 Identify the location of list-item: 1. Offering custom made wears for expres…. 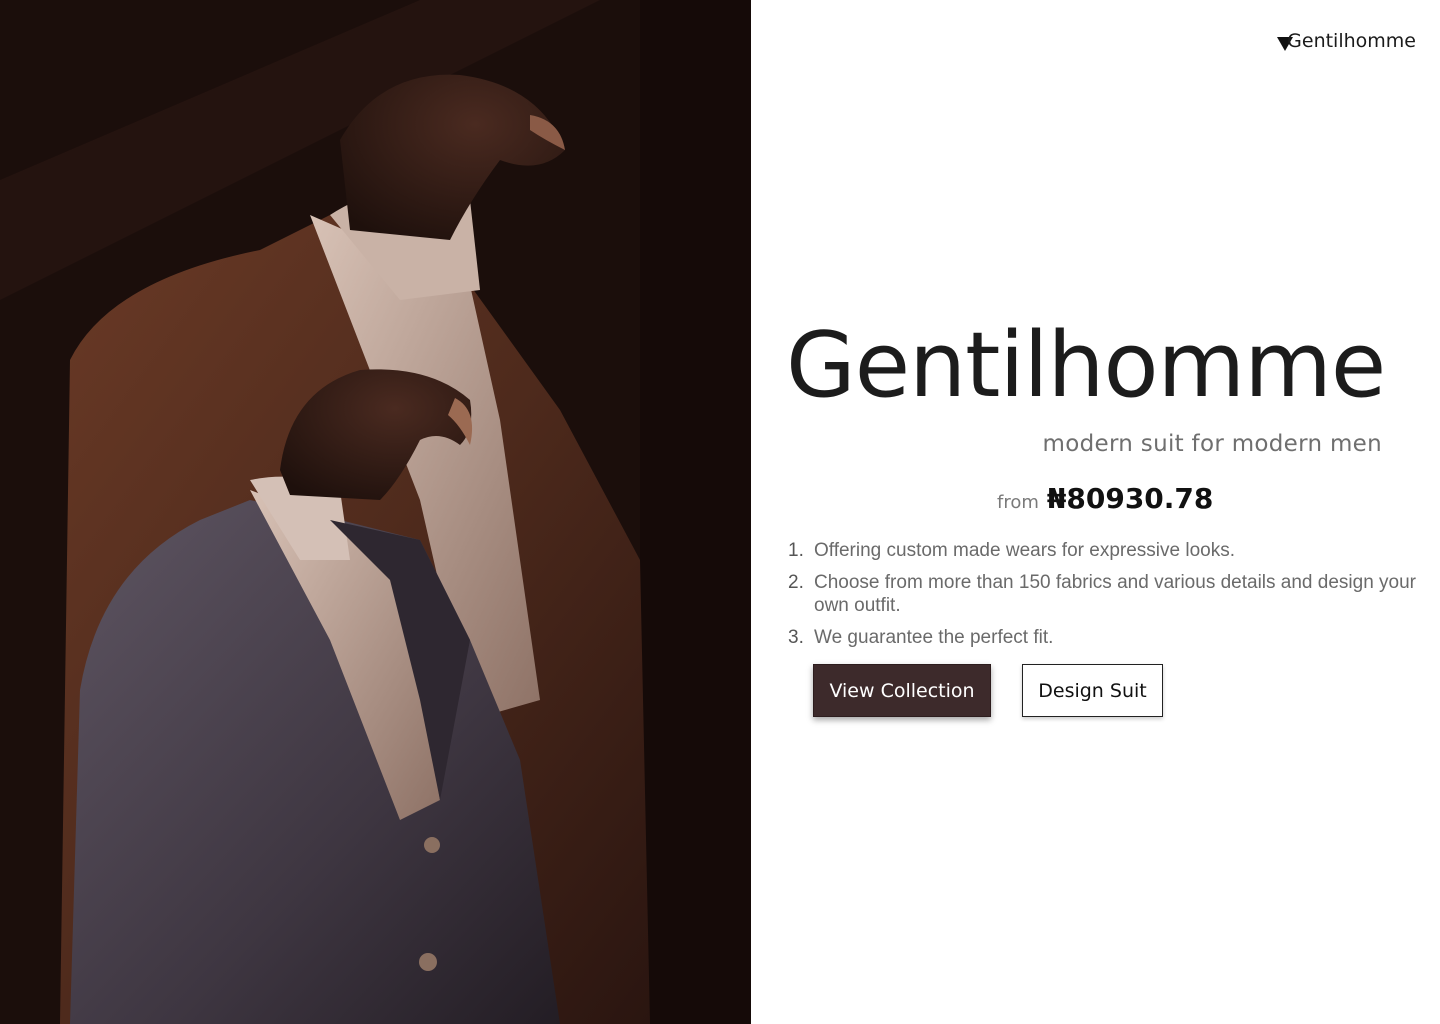
(1103, 550).